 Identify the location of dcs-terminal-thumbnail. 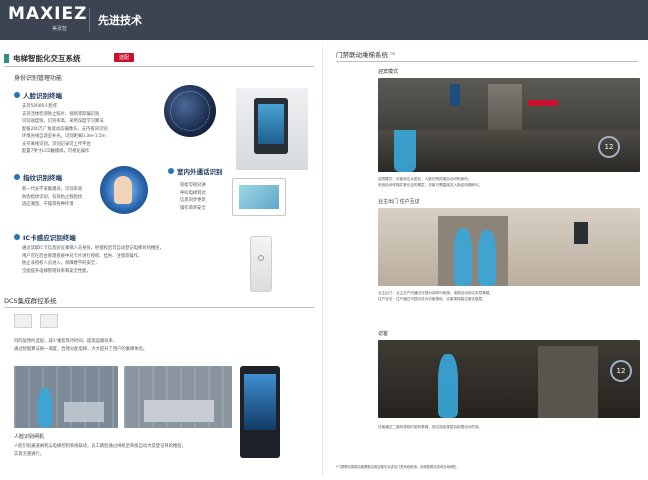
(23, 321).